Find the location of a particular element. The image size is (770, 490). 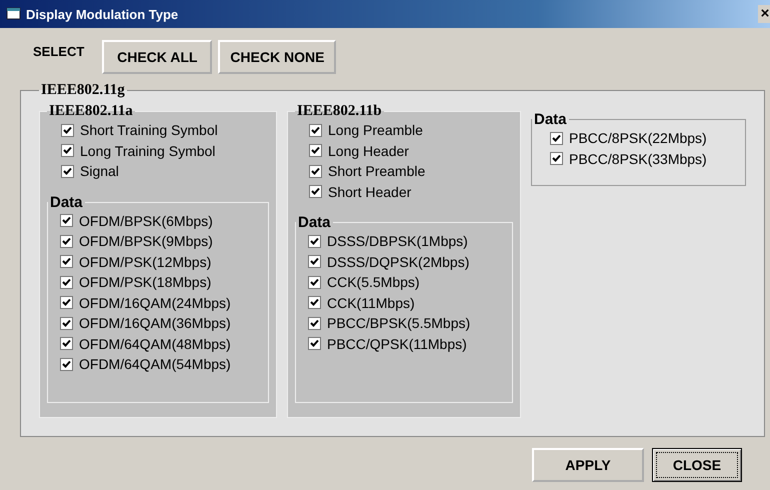

dialog-button: APPLY is located at coordinates (588, 465).